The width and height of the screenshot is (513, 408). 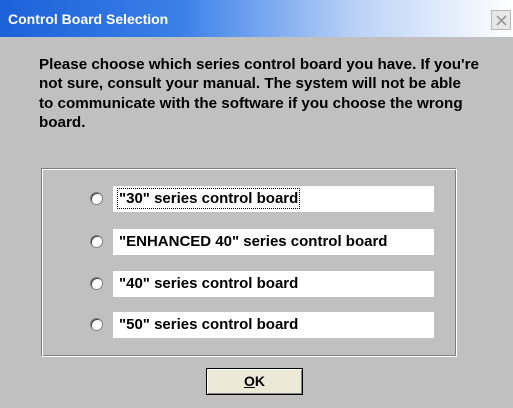 I want to click on option-40-series: "40" series control board, so click(x=262, y=284).